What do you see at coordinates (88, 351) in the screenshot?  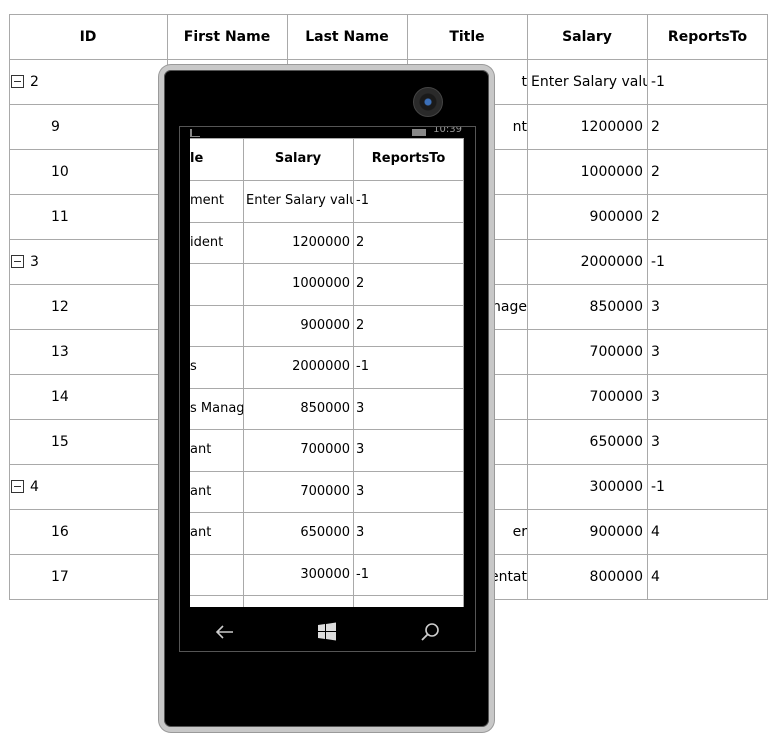 I see `id-cell: 13` at bounding box center [88, 351].